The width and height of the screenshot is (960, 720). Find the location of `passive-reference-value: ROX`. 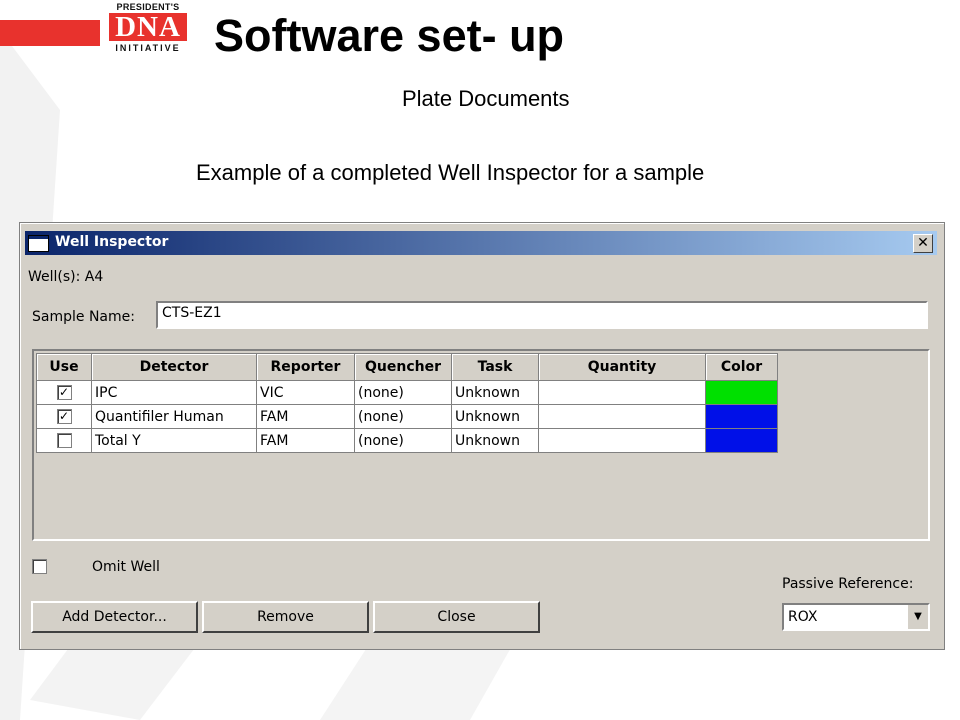

passive-reference-value: ROX is located at coordinates (803, 617).